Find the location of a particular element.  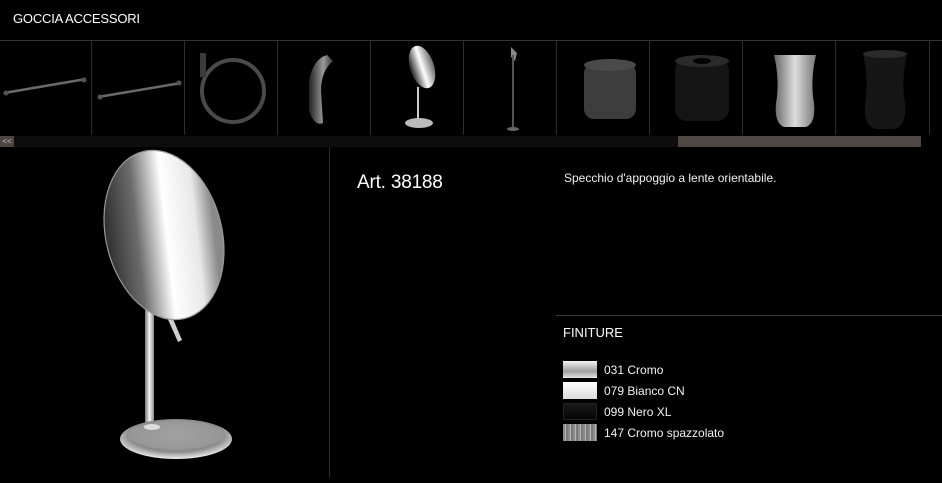

page-title: GOCCIA ACCESSORI is located at coordinates (76, 18).